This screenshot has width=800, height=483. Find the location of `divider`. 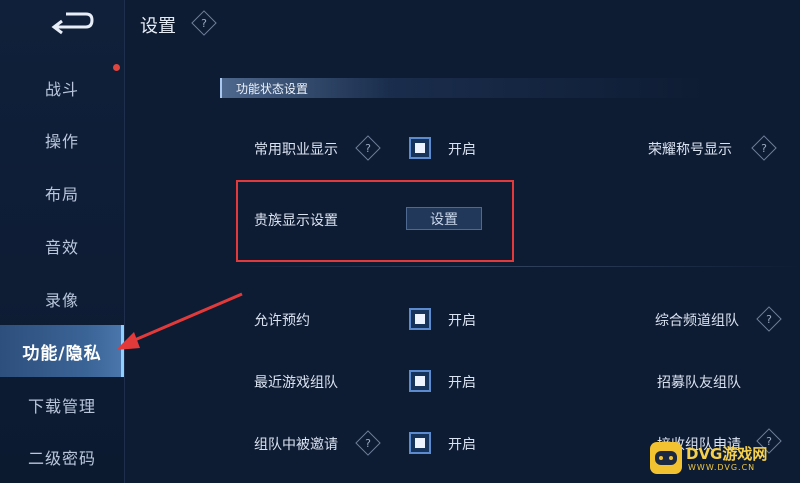

divider is located at coordinates (520, 266).